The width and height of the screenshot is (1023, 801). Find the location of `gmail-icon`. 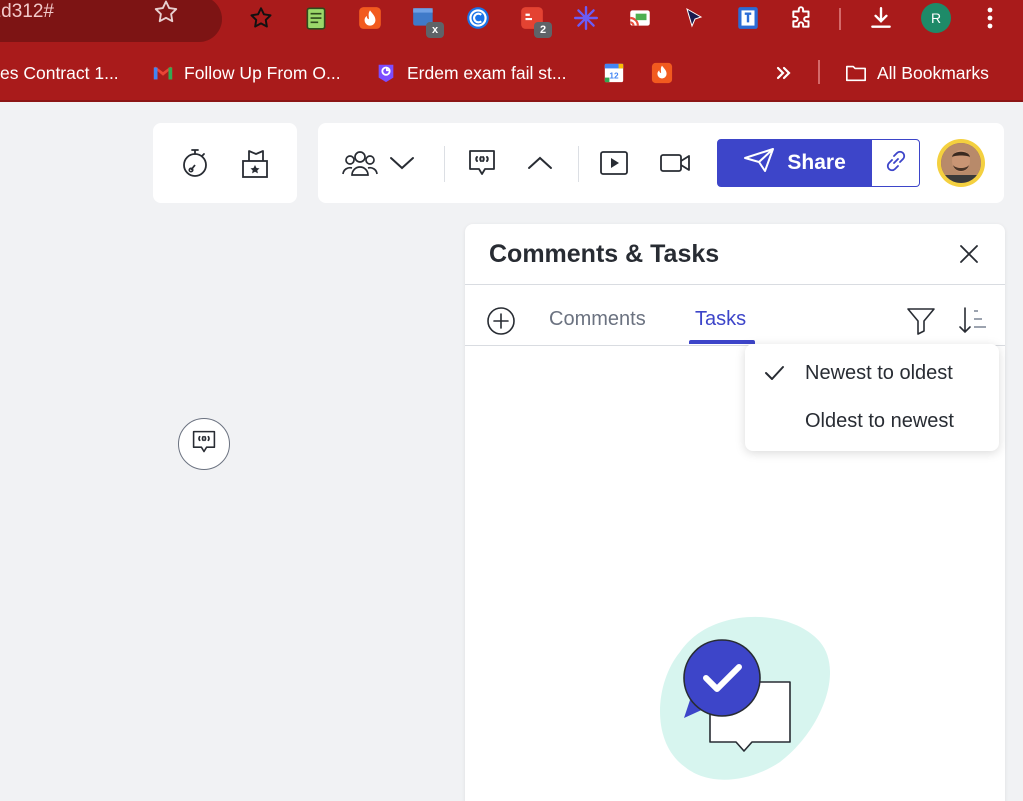

gmail-icon is located at coordinates (163, 73).